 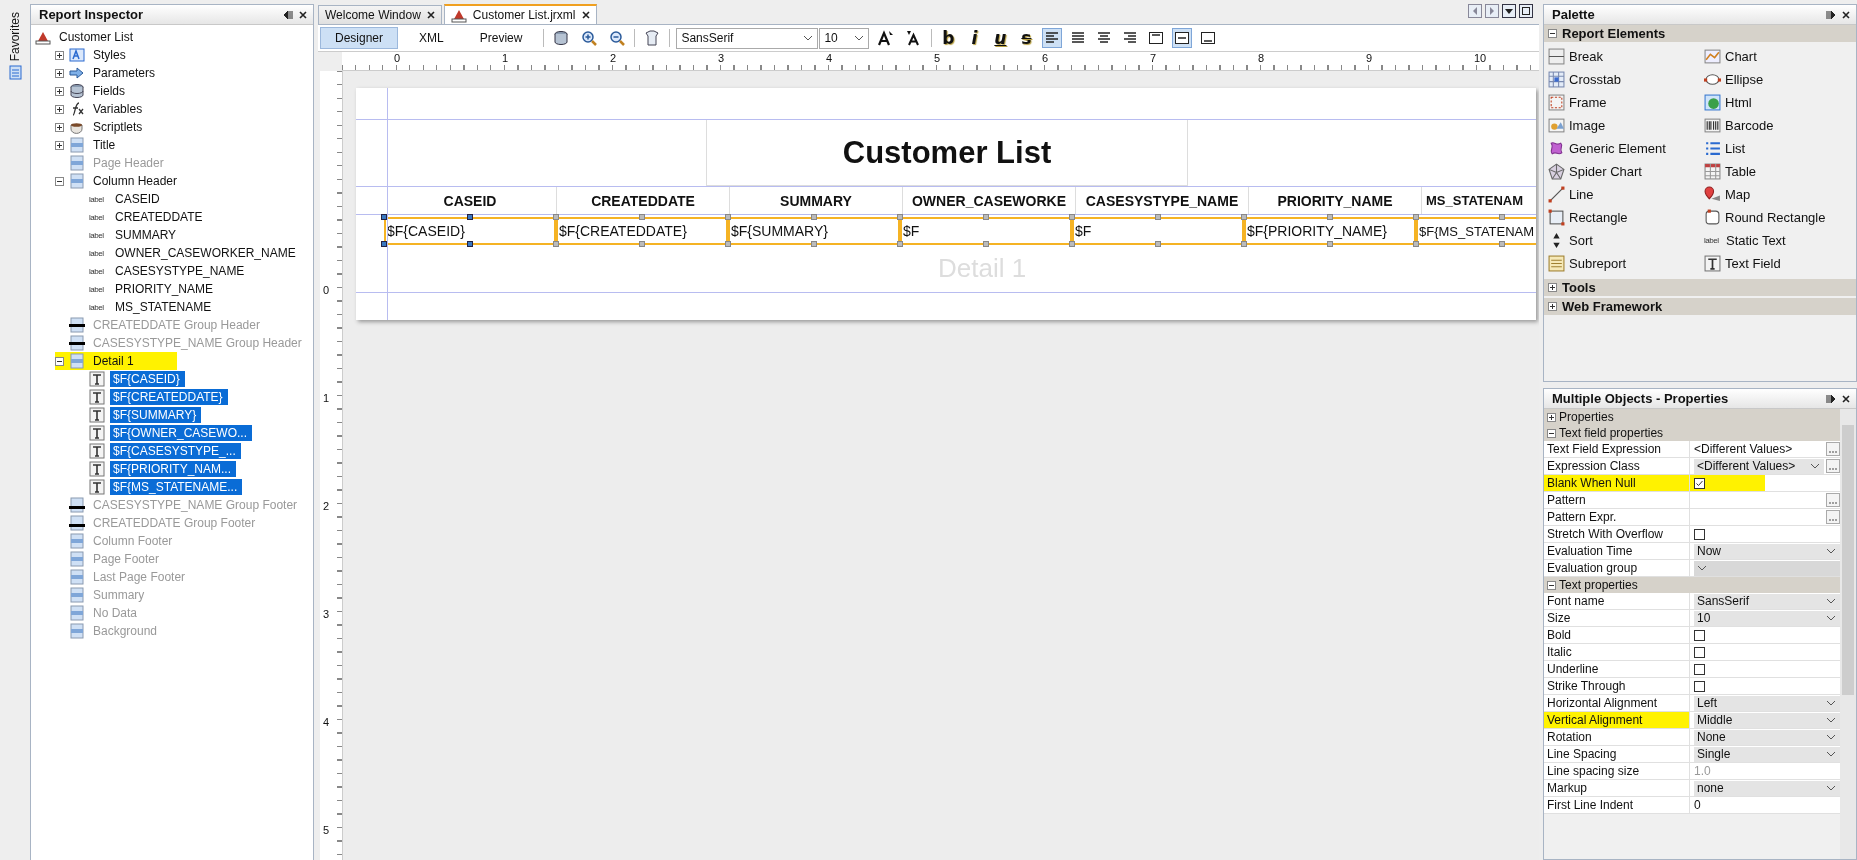 What do you see at coordinates (359, 38) in the screenshot?
I see `view-tab: Designer` at bounding box center [359, 38].